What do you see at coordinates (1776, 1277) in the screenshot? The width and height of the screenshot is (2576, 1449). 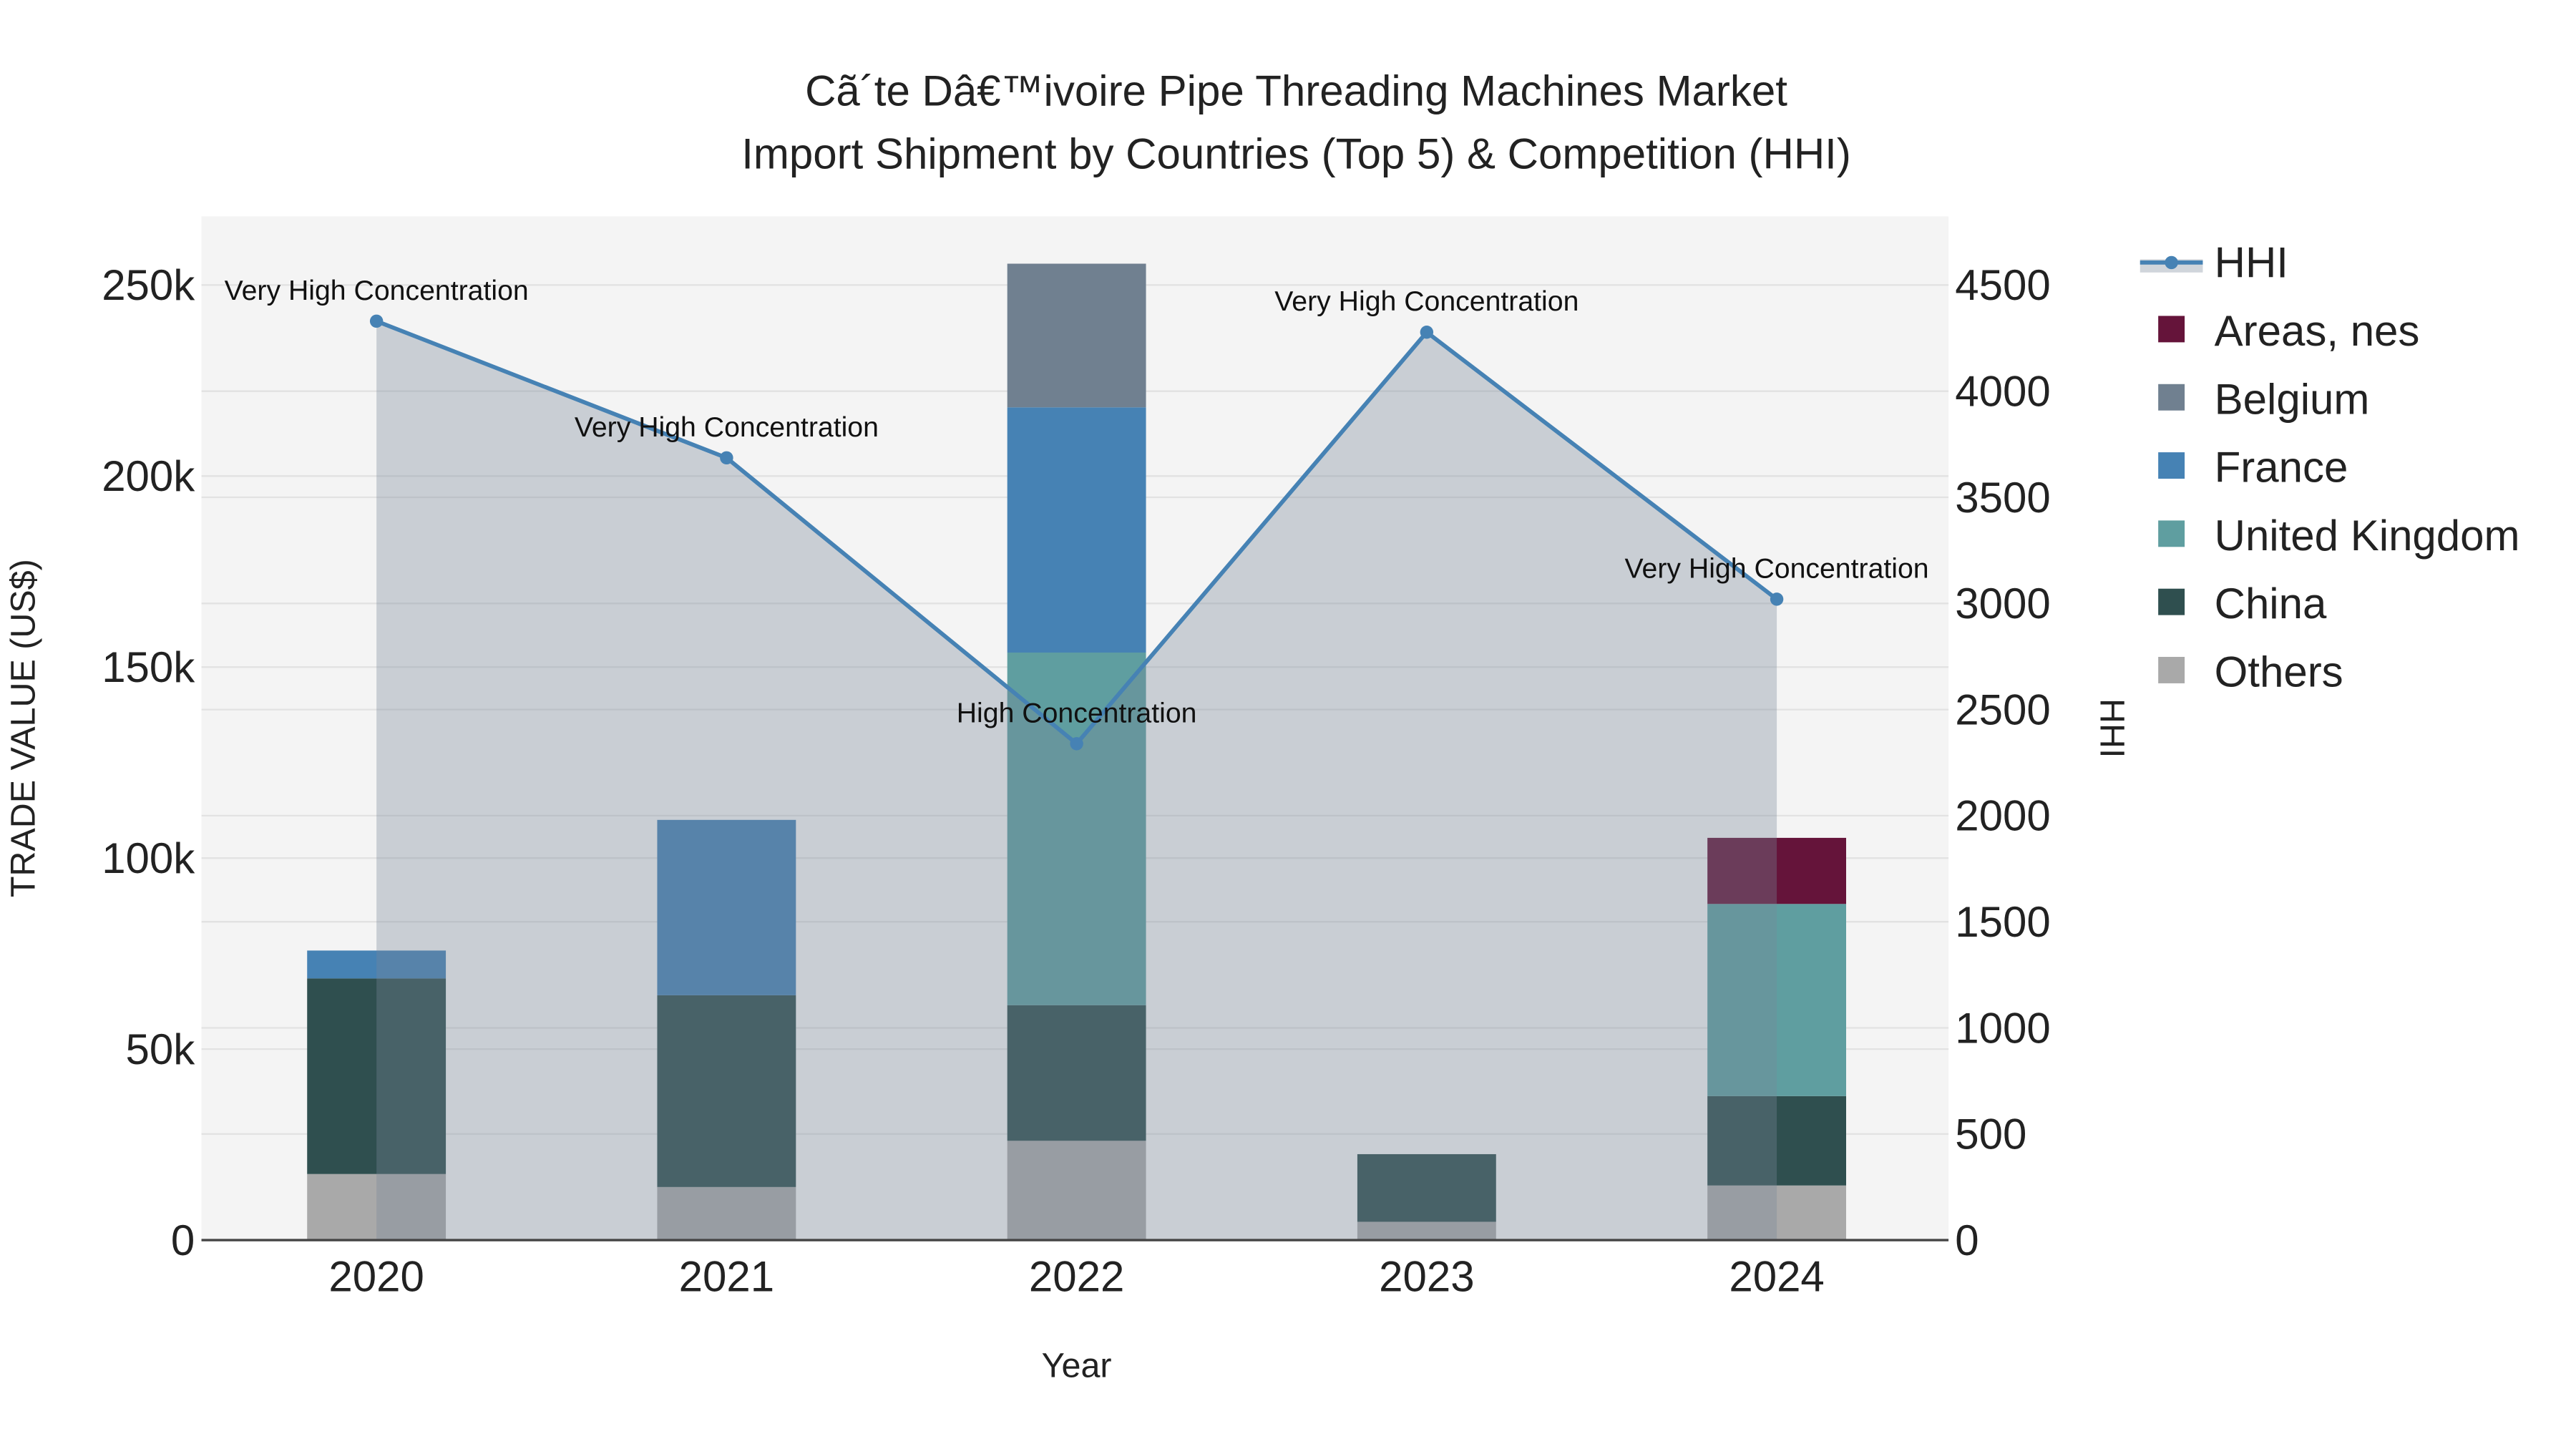 I see `x-tick-label: 2024` at bounding box center [1776, 1277].